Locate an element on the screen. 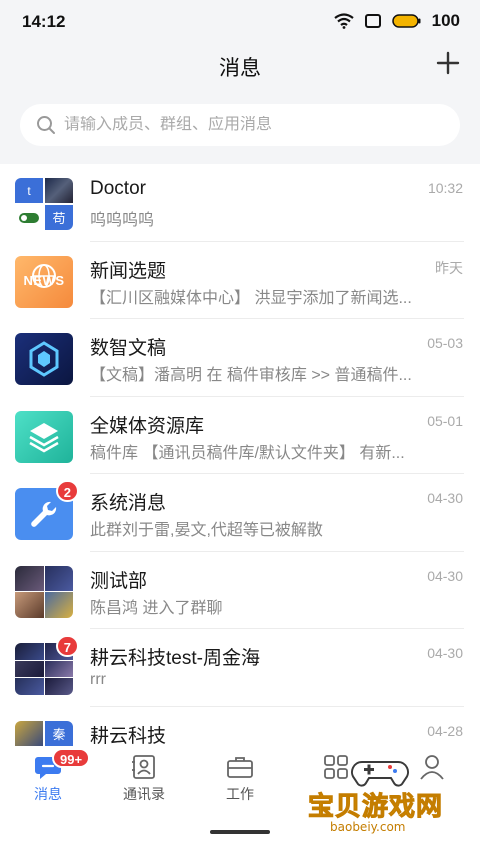  conversation-preview: 此群刘于雷,晏文,代超等已被解散 is located at coordinates (206, 530).